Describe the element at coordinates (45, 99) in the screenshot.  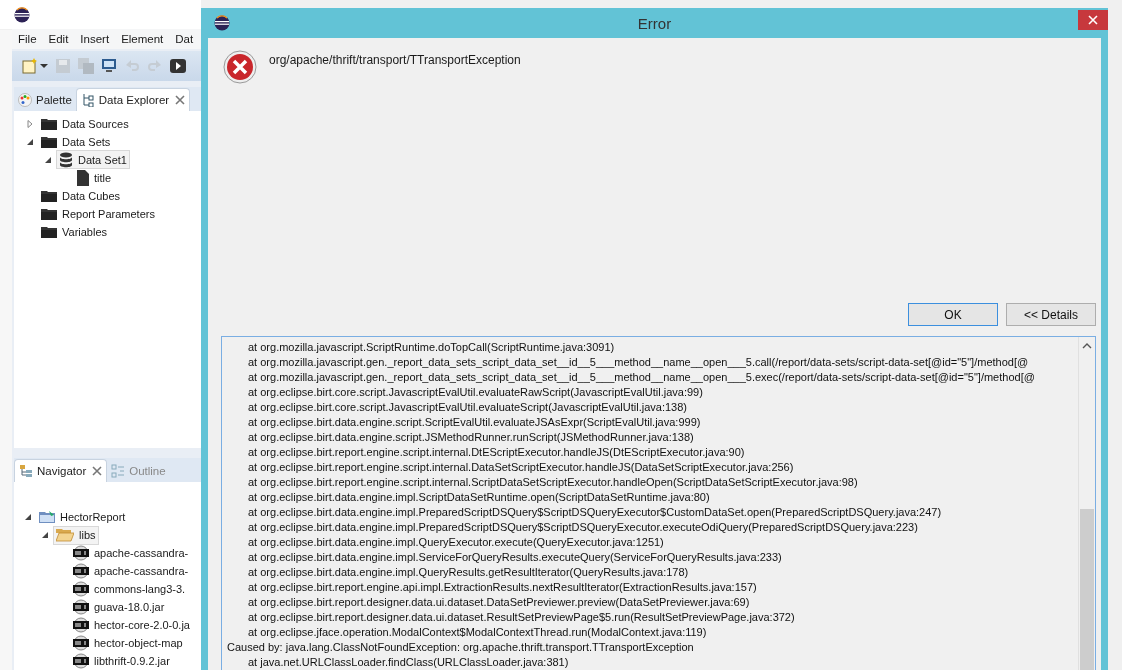
I see `view-tab: Palette` at that location.